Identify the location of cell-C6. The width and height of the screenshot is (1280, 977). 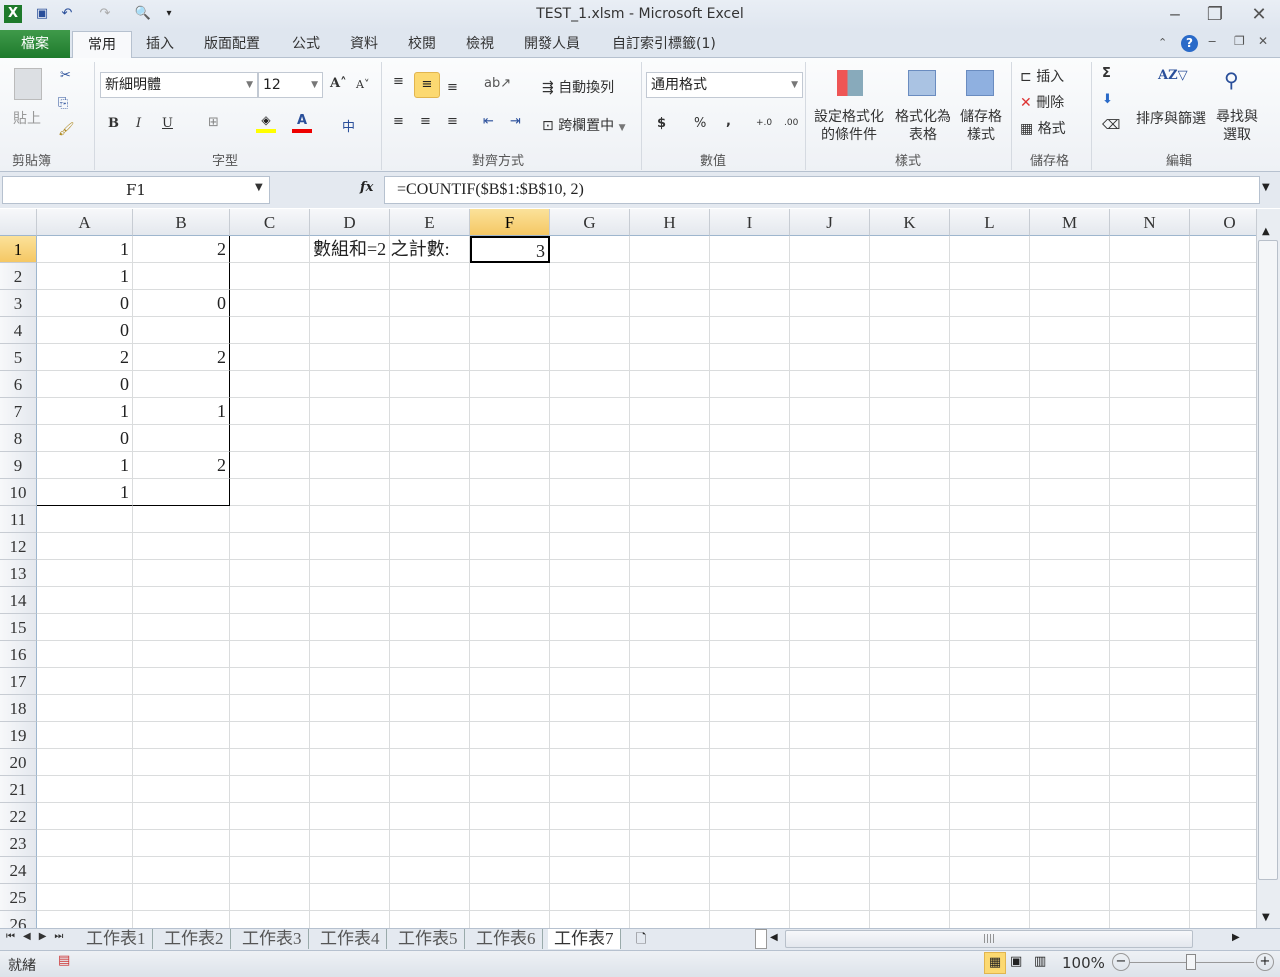
(270, 384).